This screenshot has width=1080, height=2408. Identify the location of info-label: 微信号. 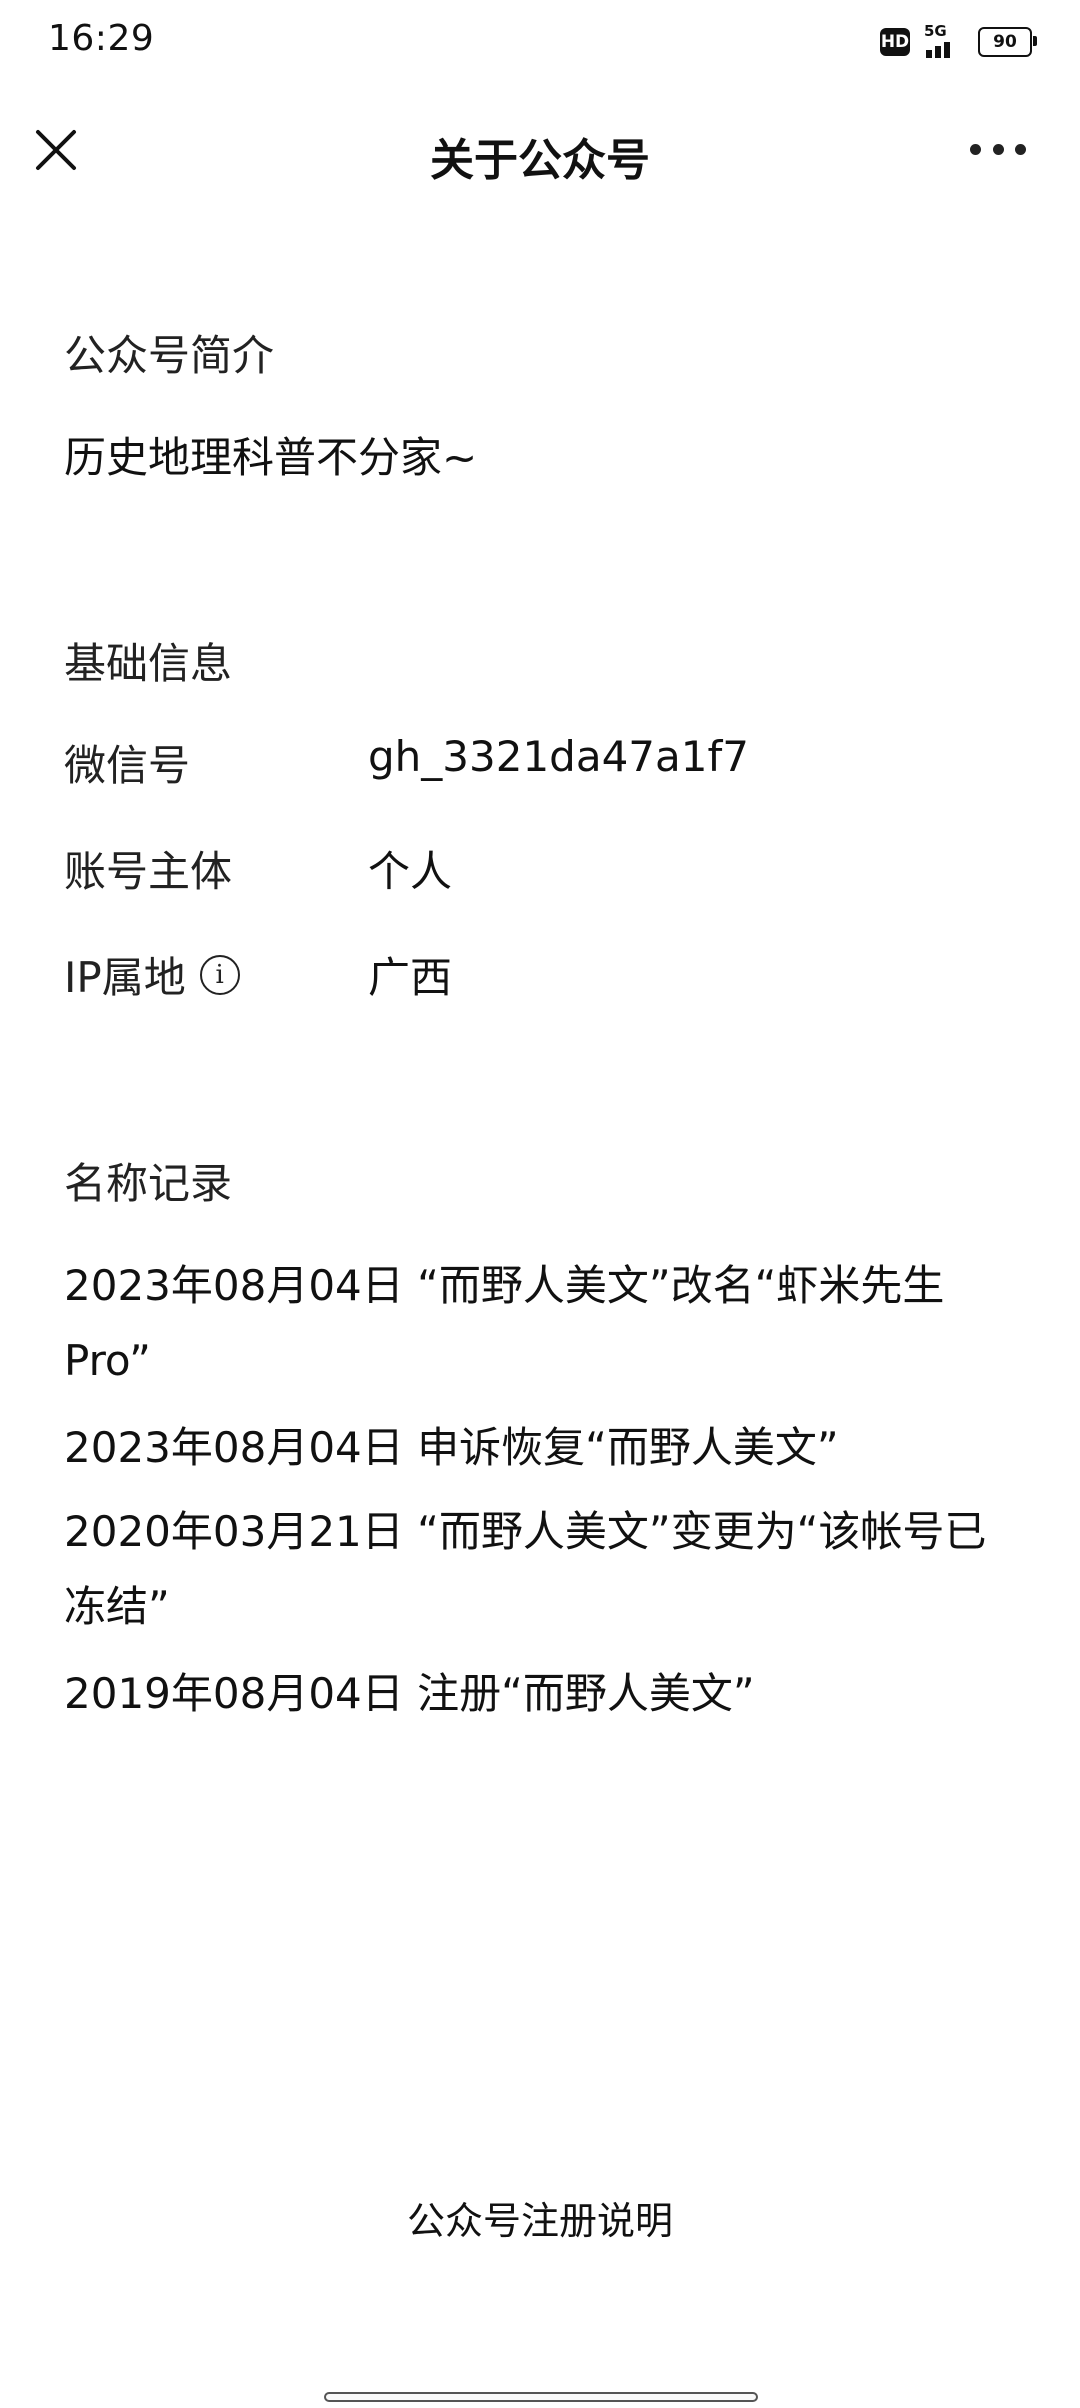
(127, 765).